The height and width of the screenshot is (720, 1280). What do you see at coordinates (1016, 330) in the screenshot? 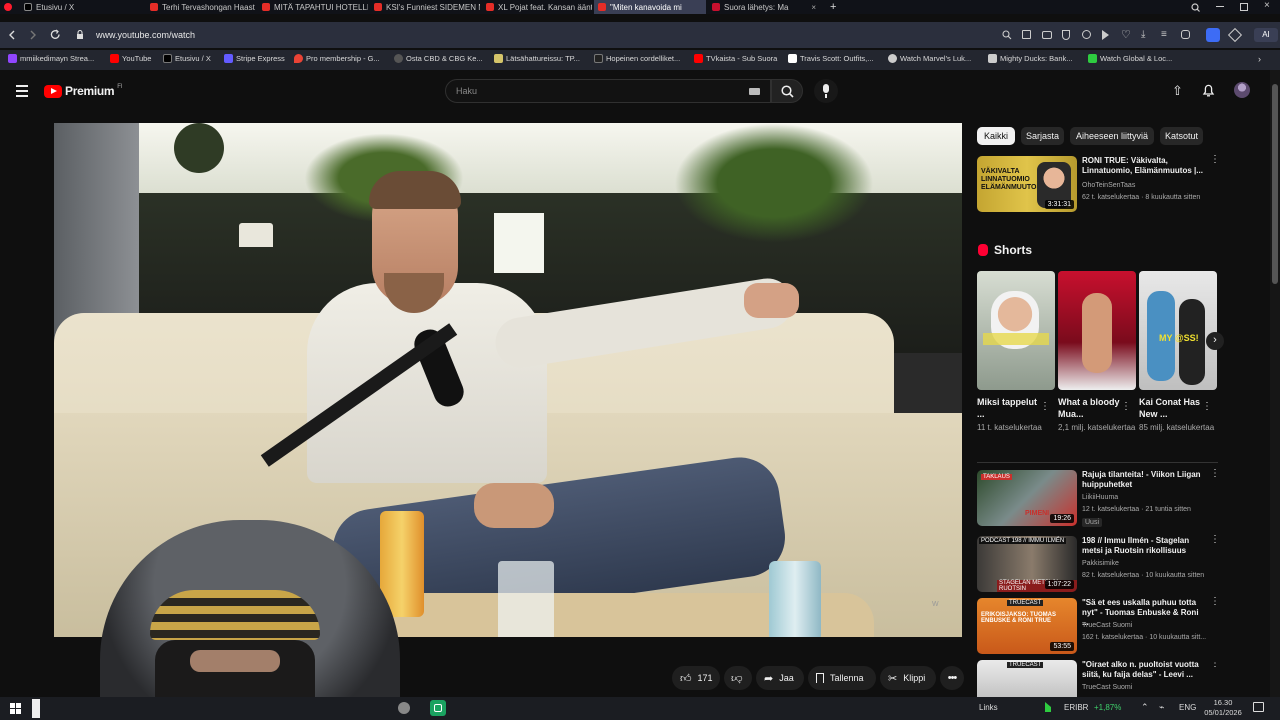
I see `short-thumbnail` at bounding box center [1016, 330].